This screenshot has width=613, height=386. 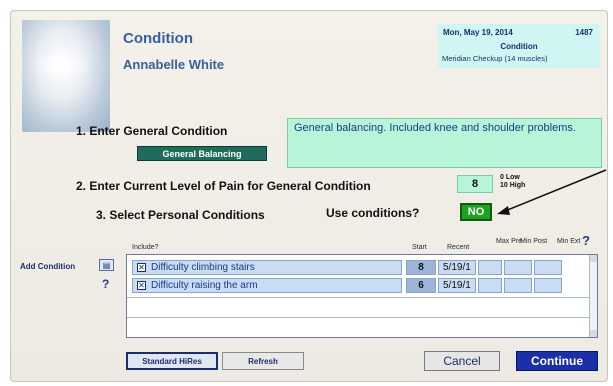 I want to click on step1-label: 1. Enter General Condition, so click(x=152, y=131).